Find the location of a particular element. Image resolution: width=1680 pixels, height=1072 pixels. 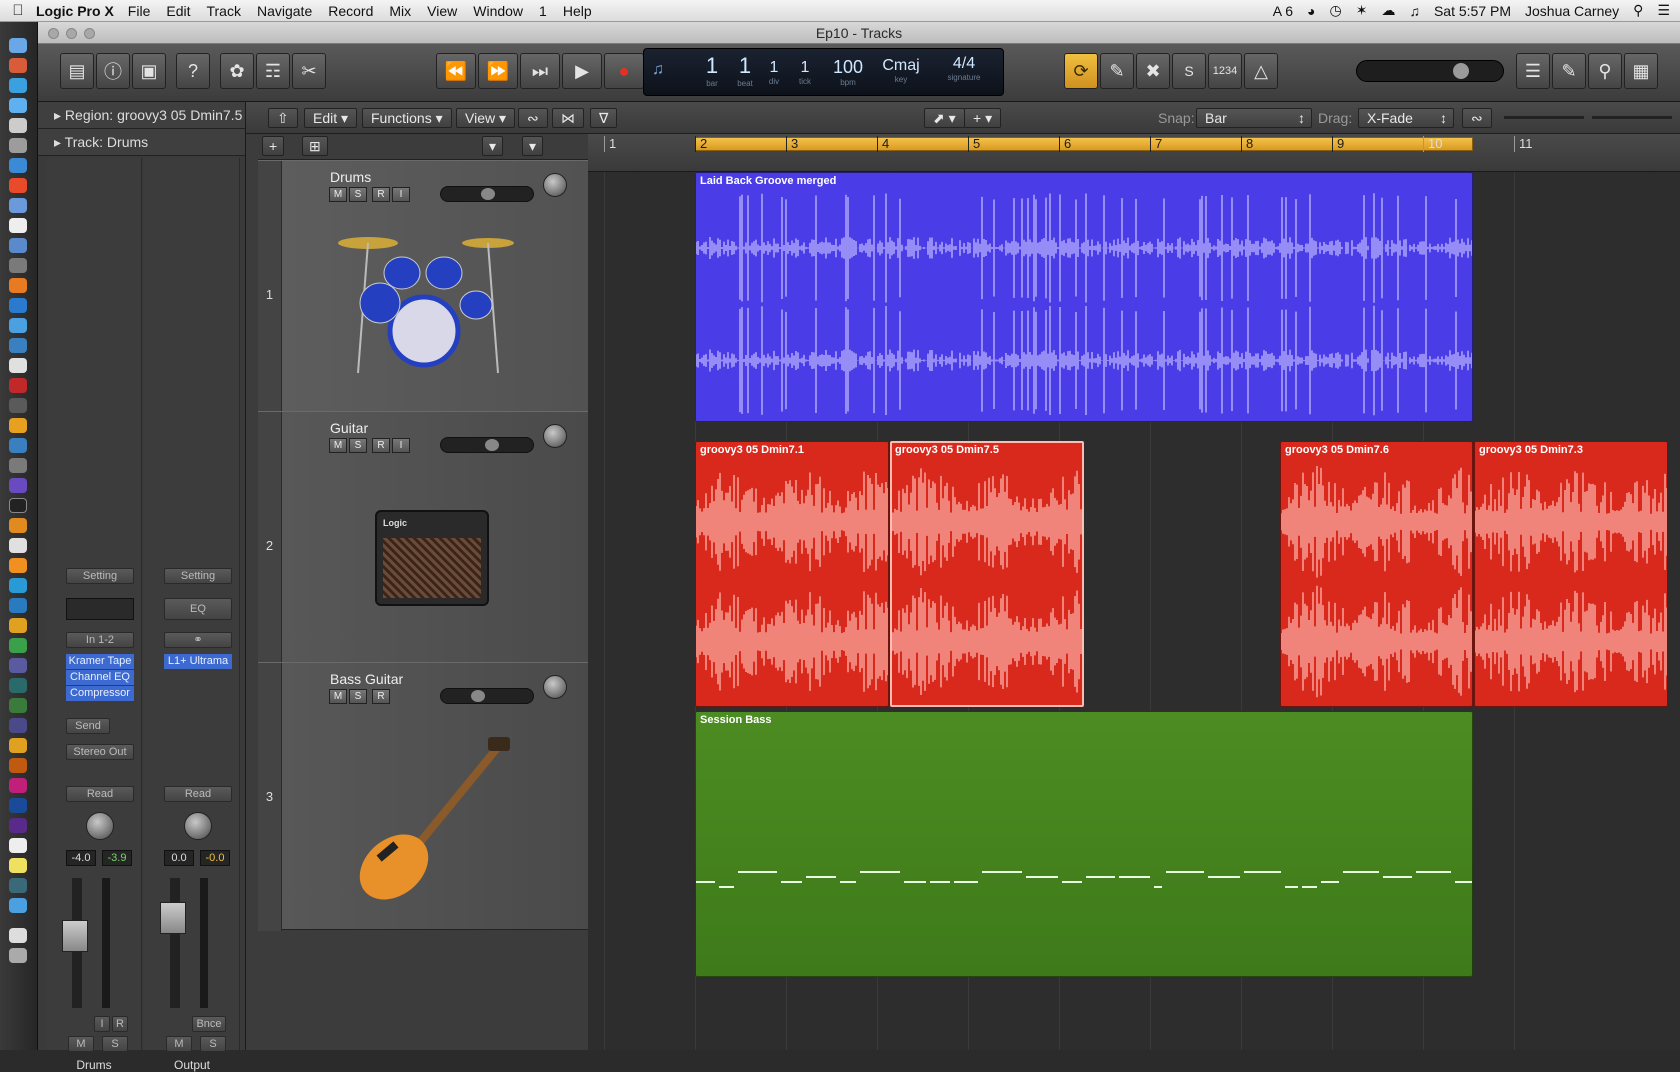

edit-menu: Edit ▾ is located at coordinates (331, 118).